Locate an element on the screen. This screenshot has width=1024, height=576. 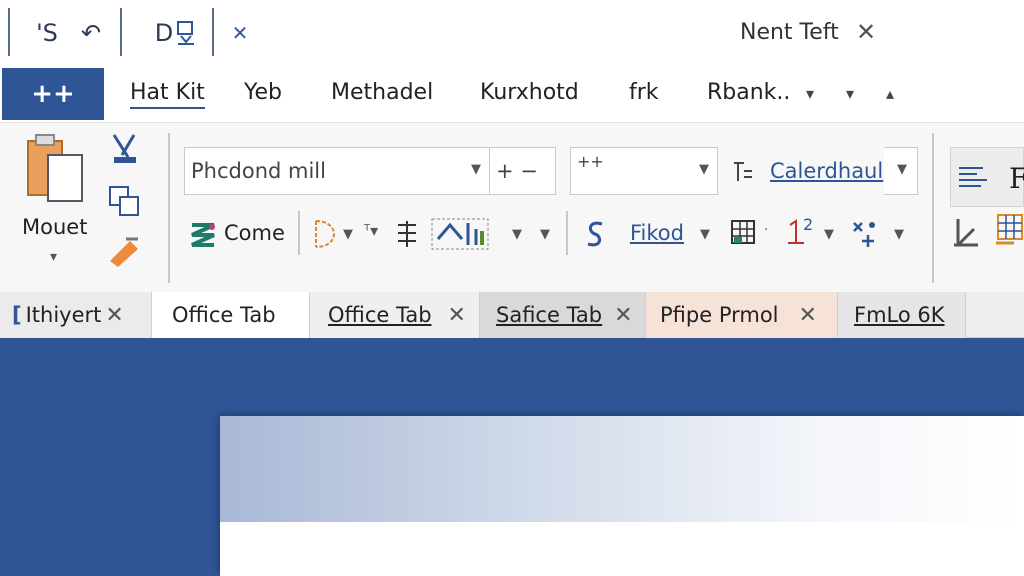
tab-label: Safice Tab is located at coordinates (549, 315).